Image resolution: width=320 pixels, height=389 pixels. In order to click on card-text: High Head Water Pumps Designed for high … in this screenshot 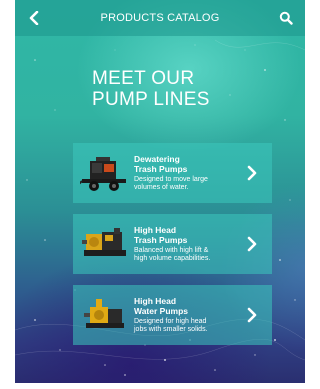, I will do `click(188, 315)`.